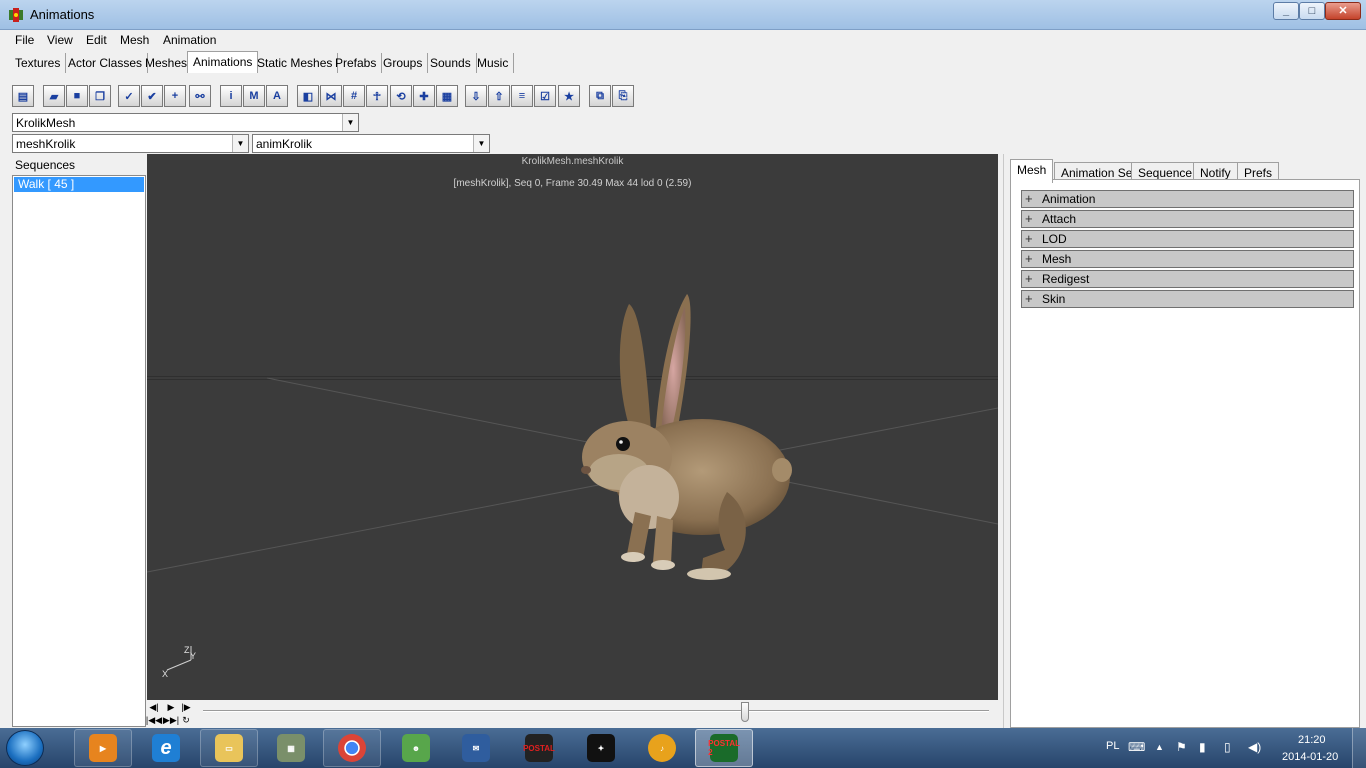 The height and width of the screenshot is (768, 1366). I want to click on taskbar-chrome, so click(352, 748).